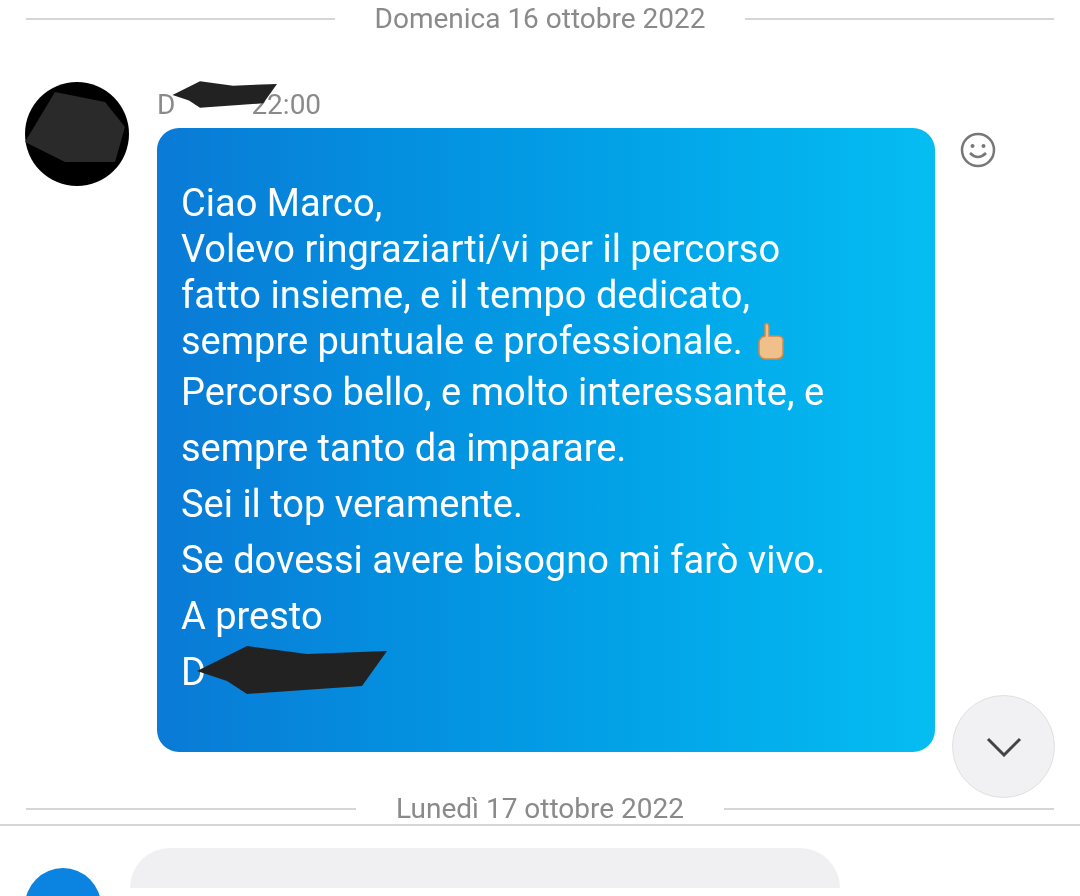  Describe the element at coordinates (462, 341) in the screenshot. I see `message-text: sempre puntuale e professionale.` at that location.